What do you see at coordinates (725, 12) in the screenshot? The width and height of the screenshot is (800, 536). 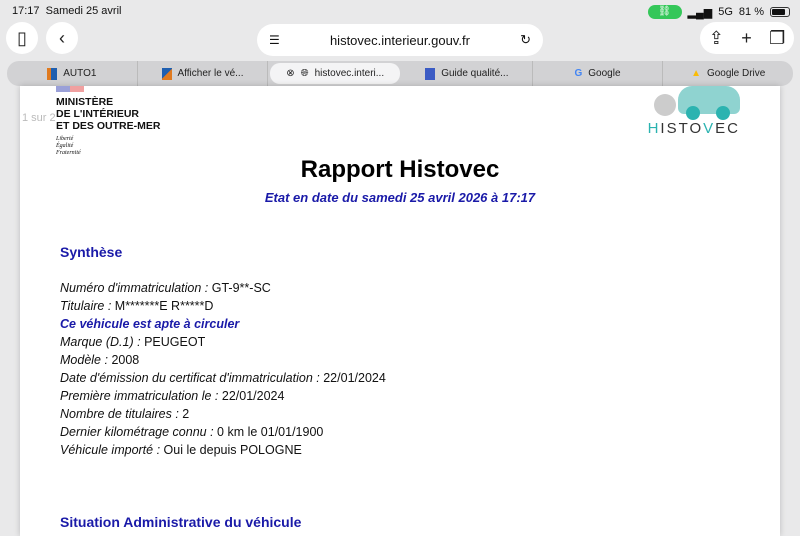 I see `network-label: 5G` at bounding box center [725, 12].